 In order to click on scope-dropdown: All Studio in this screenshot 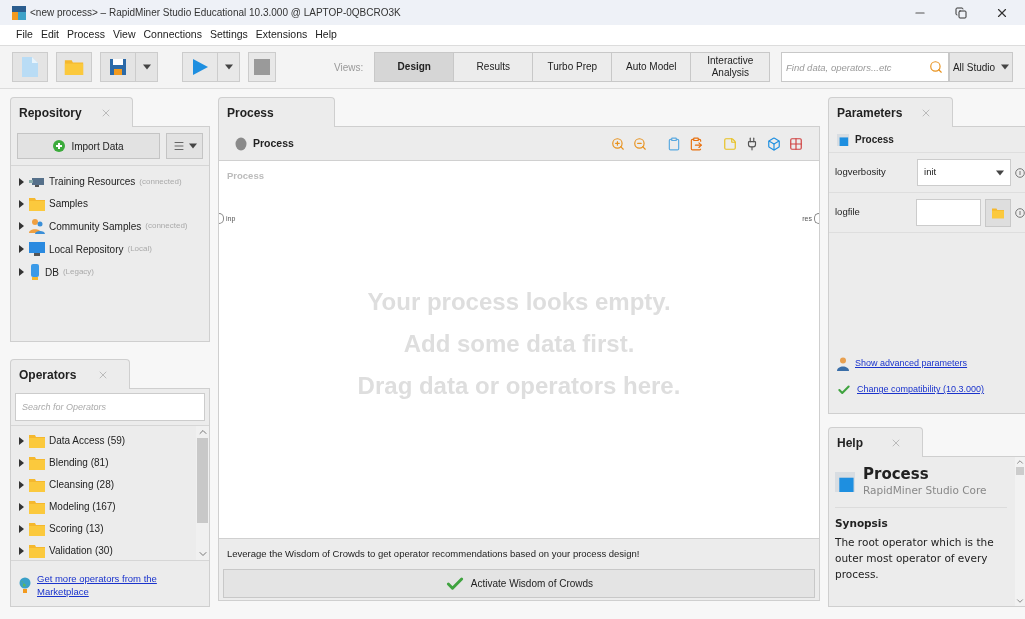, I will do `click(981, 67)`.